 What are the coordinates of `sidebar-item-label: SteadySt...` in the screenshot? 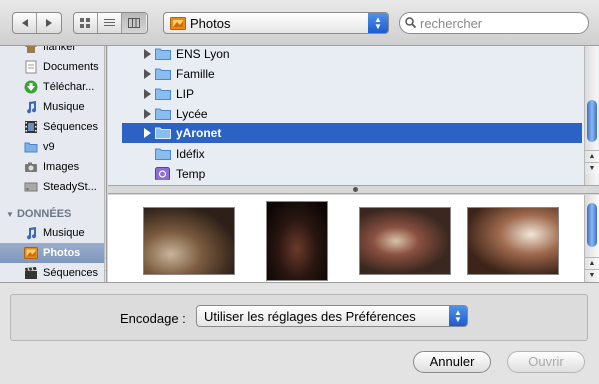 It's located at (70, 187).